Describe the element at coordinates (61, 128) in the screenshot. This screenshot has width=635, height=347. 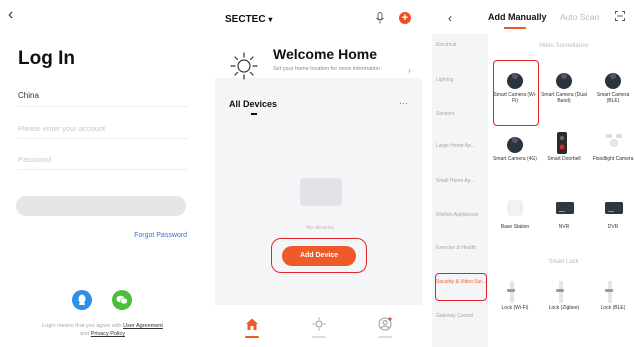
I see `account-input: Please enter your account` at that location.